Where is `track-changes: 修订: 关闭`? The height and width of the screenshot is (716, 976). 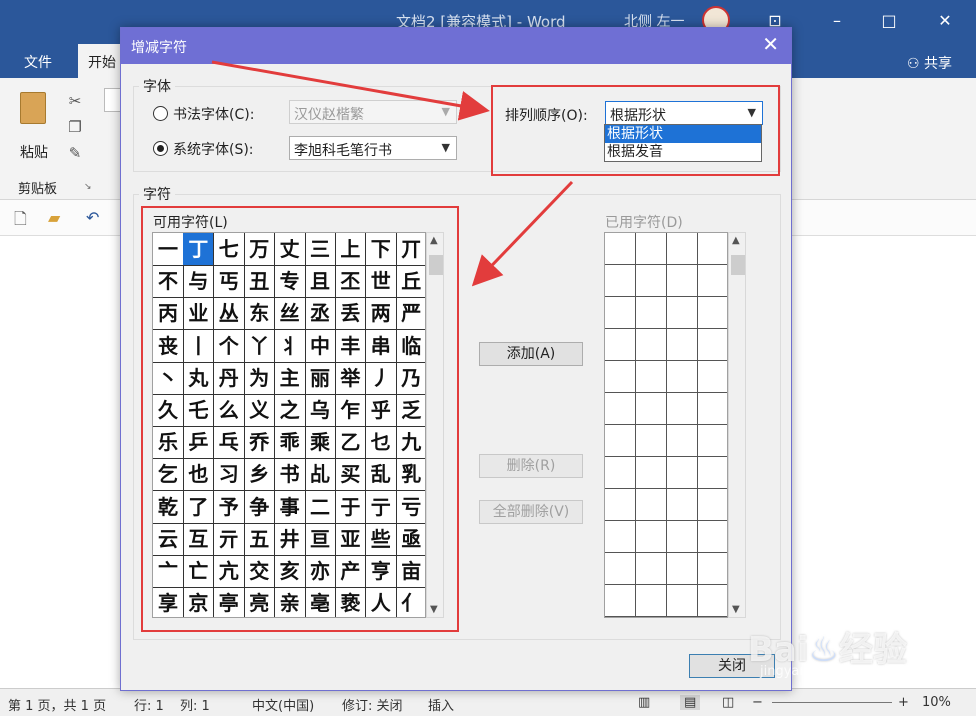 track-changes: 修订: 关闭 is located at coordinates (372, 704).